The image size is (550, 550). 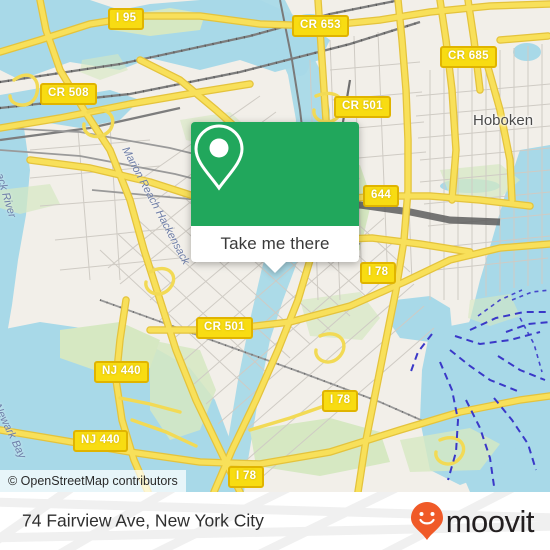 I want to click on moovit-wordmark: moovit, so click(x=490, y=521).